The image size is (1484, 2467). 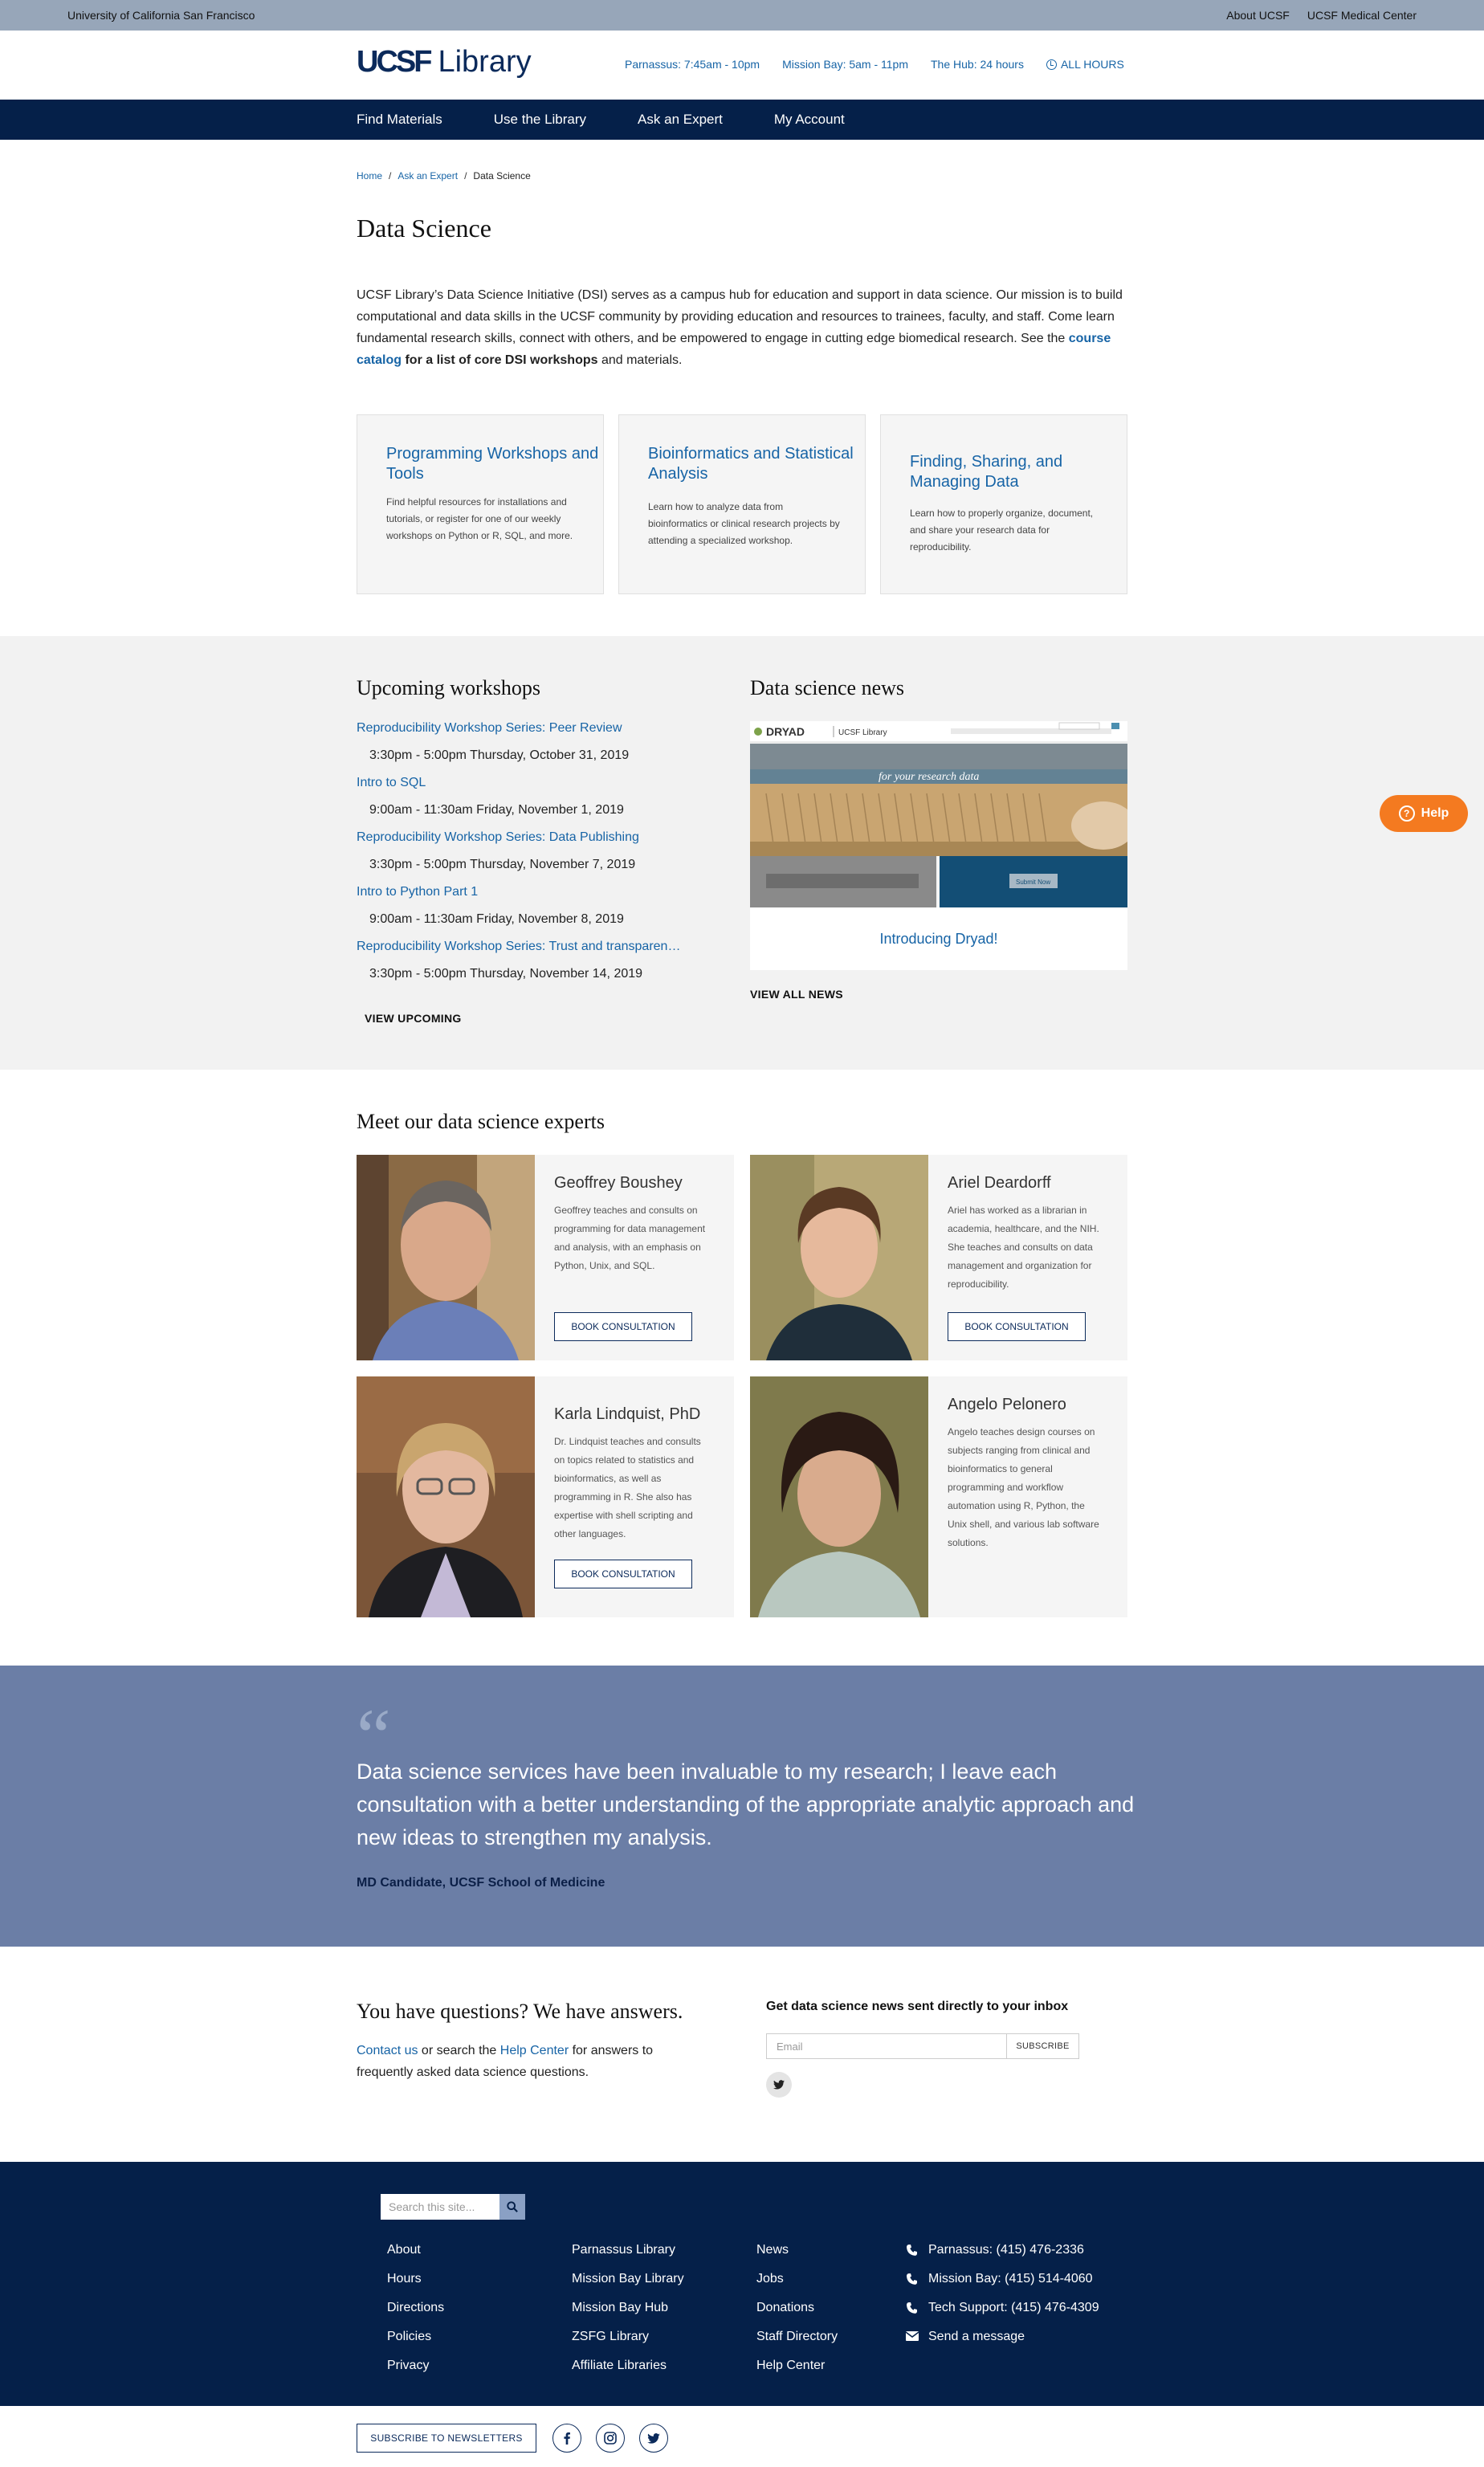 I want to click on footer-link: Mission Bay Hub, so click(x=628, y=2312).